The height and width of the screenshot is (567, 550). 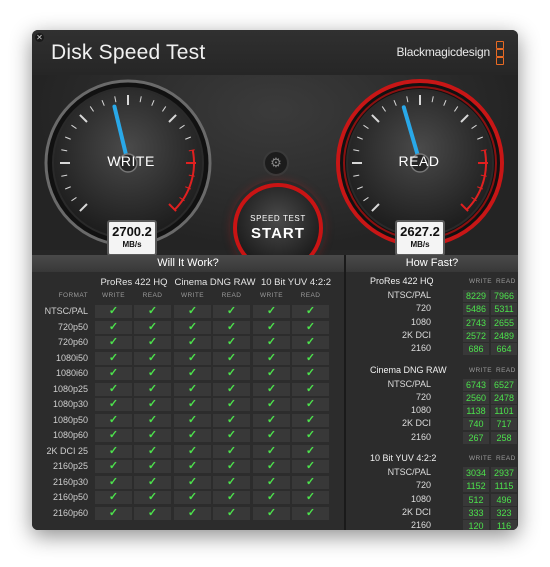 I want to click on speed-row-label: 2K DCI, so click(x=416, y=334).